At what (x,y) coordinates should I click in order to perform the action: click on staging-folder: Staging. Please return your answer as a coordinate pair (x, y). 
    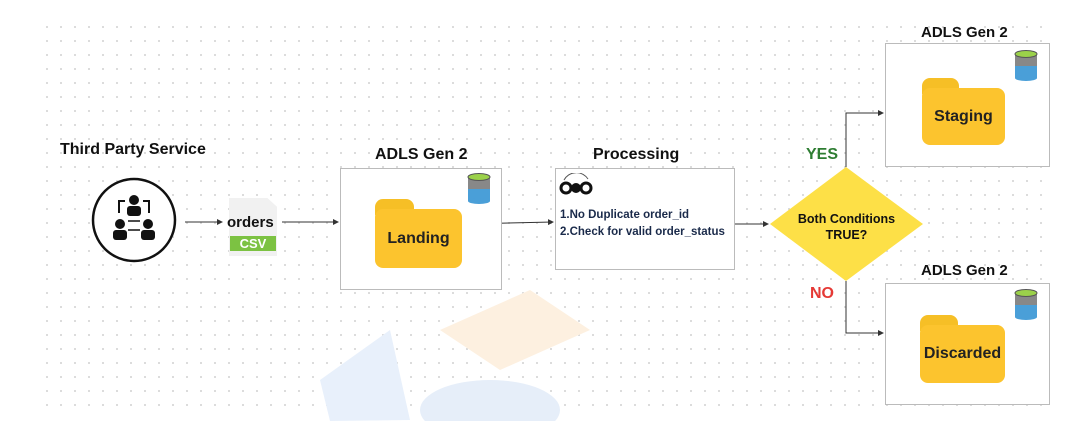
    Looking at the image, I should click on (963, 111).